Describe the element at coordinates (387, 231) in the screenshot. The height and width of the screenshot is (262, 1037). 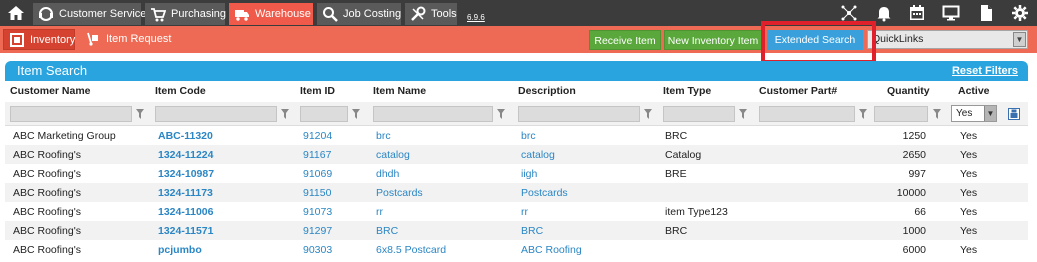
I see `cell-name: BRC` at that location.